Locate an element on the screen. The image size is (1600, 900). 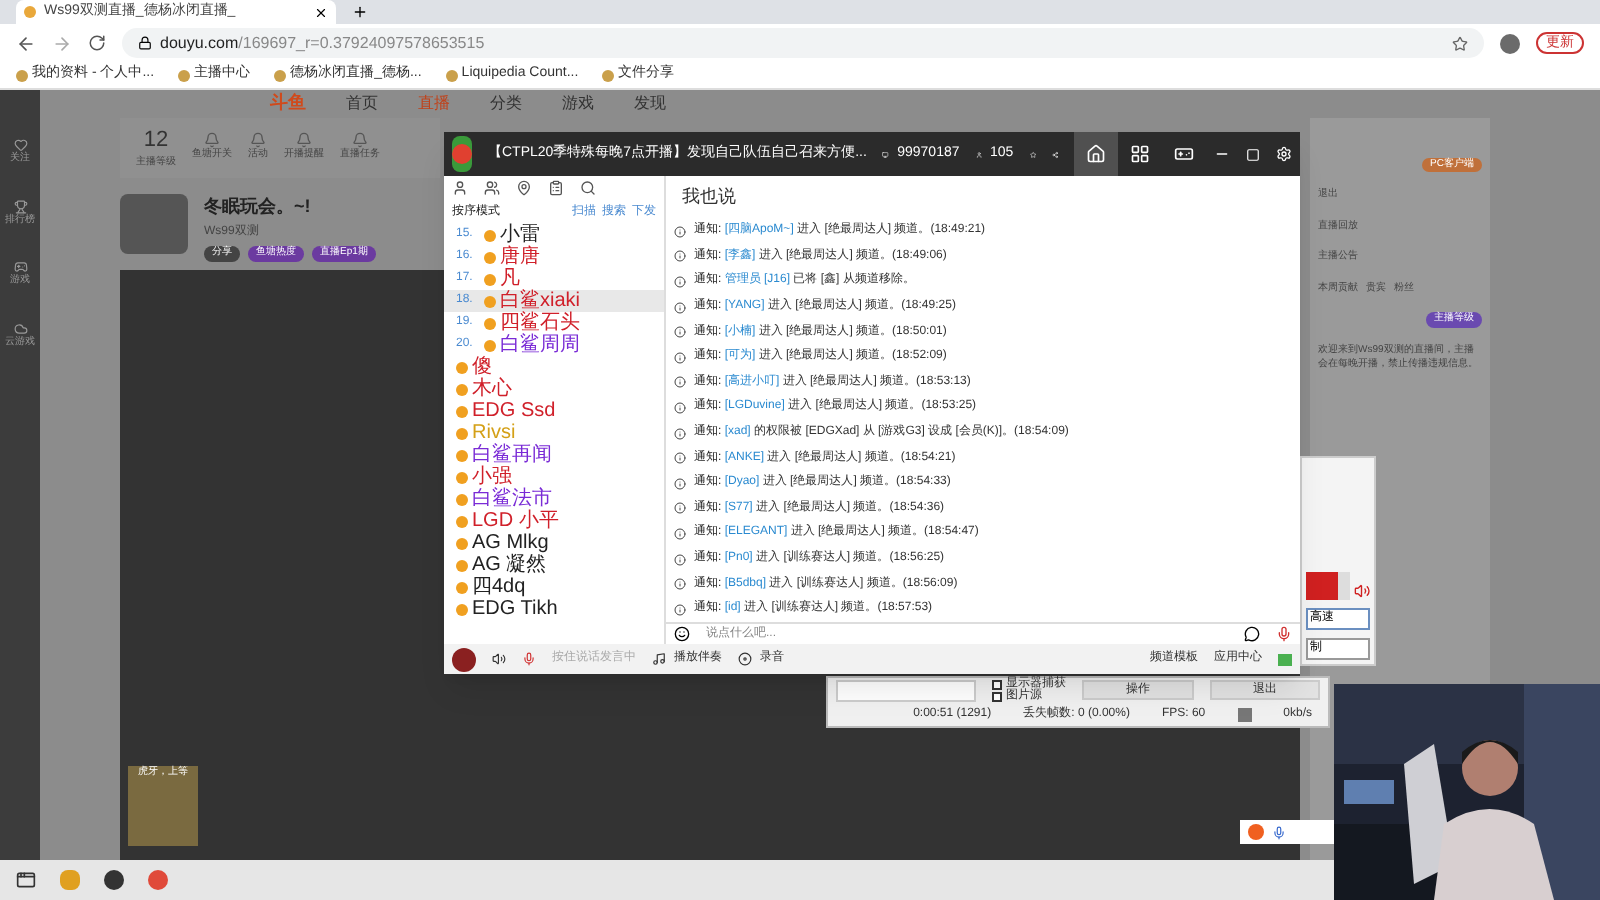
chat-heading: 我也说 is located at coordinates (709, 197).